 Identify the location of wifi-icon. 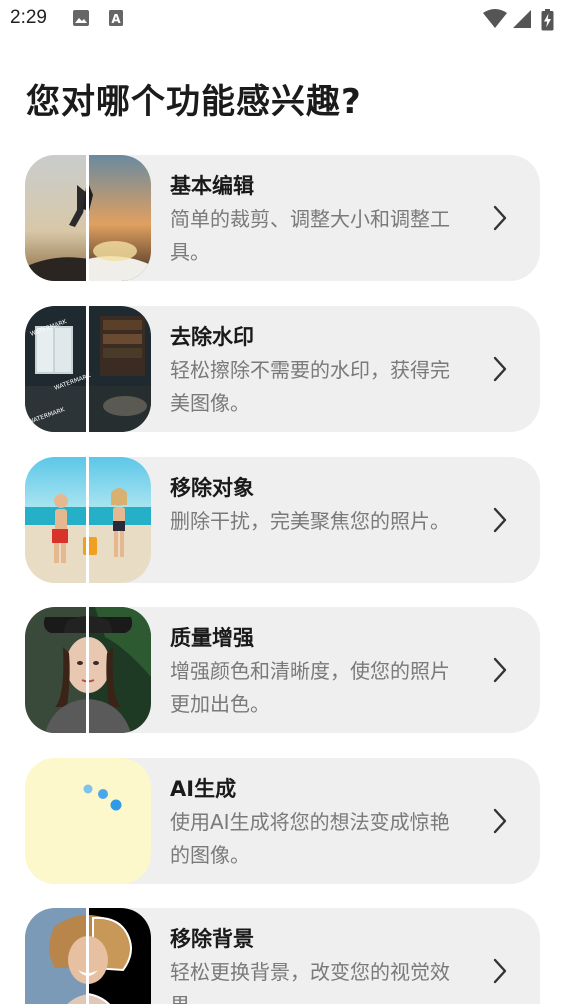
(495, 21).